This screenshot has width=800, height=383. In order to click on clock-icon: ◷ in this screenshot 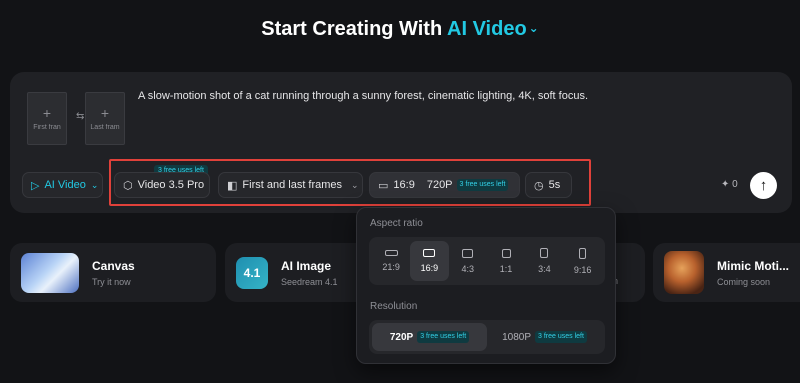, I will do `click(539, 185)`.